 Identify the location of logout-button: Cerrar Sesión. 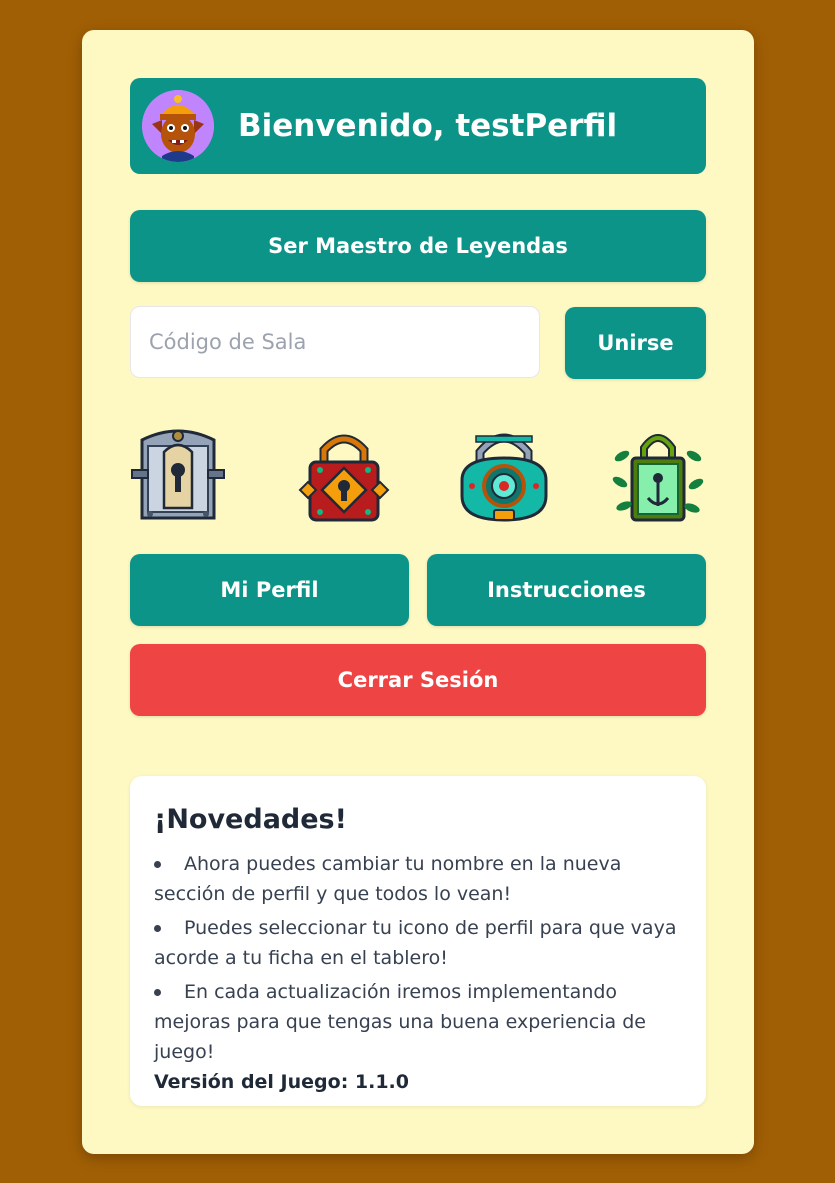
(418, 680).